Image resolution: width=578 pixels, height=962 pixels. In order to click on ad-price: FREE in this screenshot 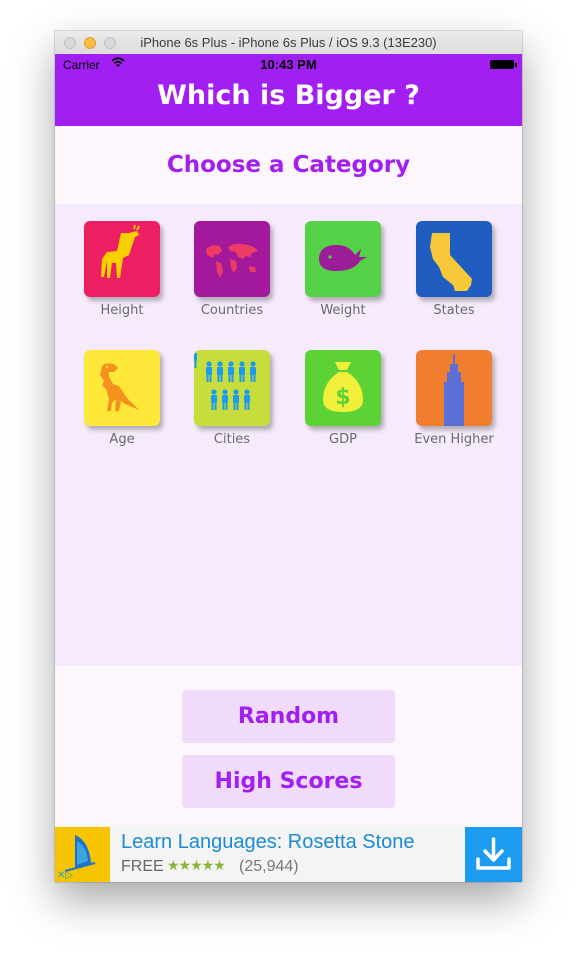, I will do `click(142, 866)`.